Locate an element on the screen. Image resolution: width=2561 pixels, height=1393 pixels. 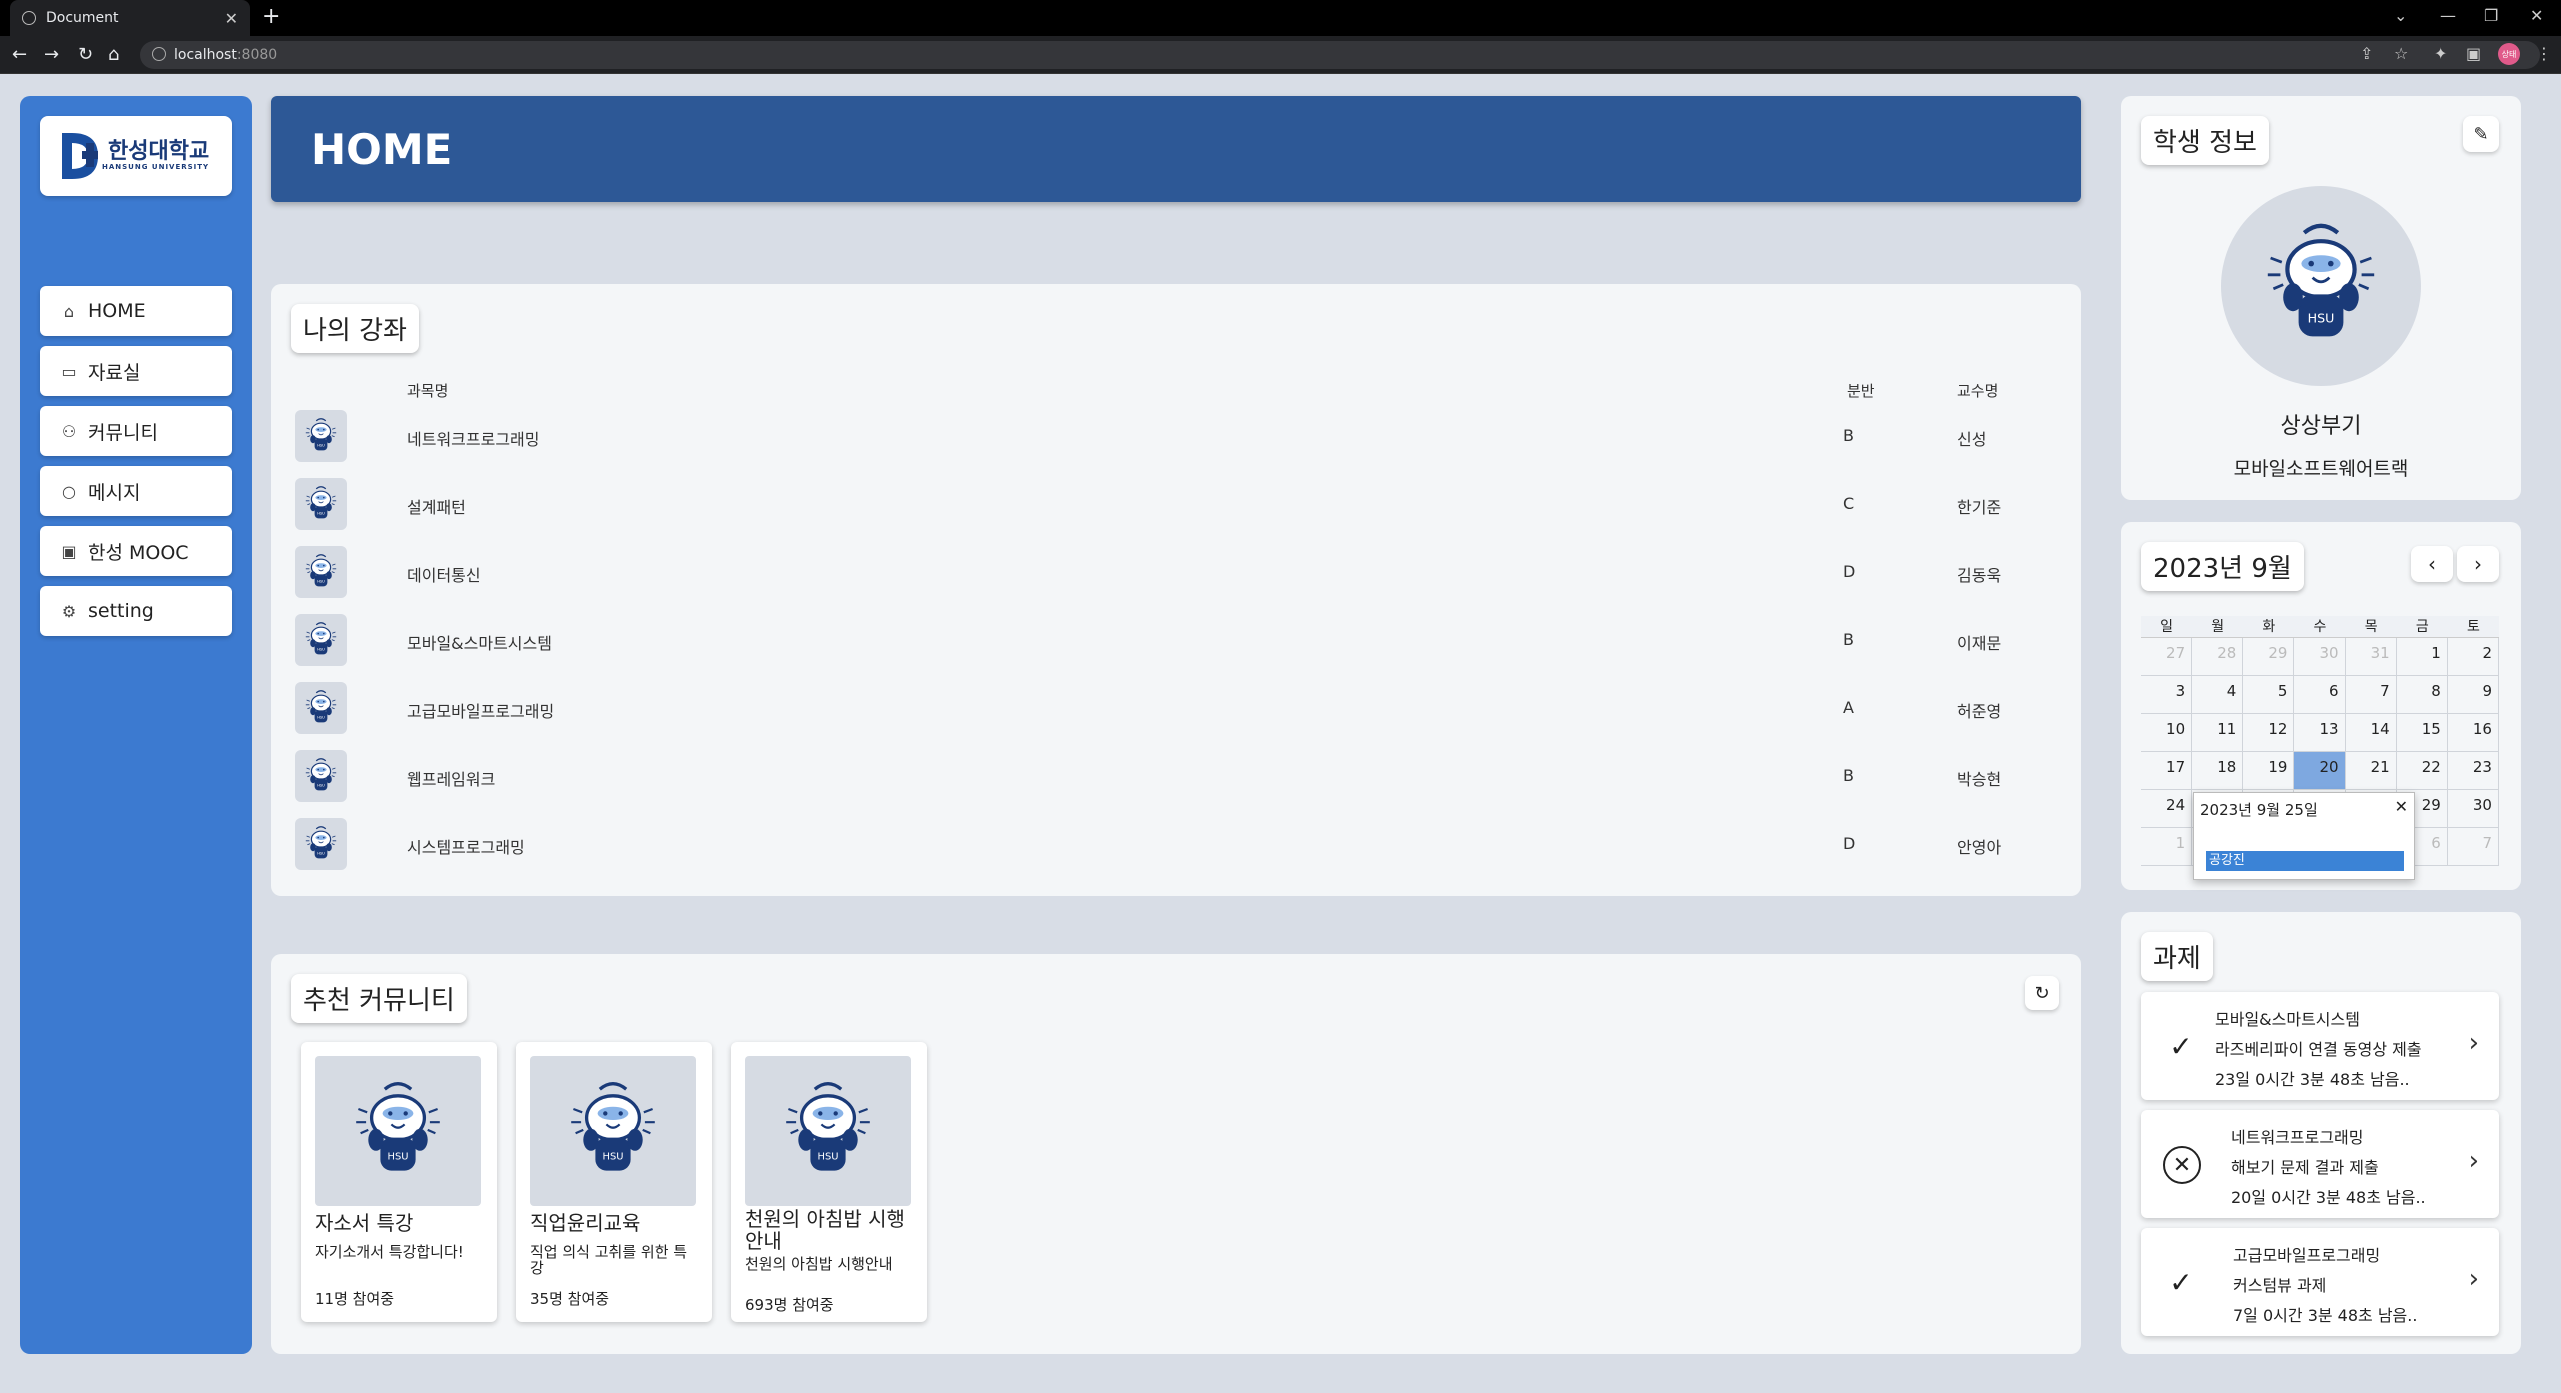
calendar-day: 12 is located at coordinates (2269, 733).